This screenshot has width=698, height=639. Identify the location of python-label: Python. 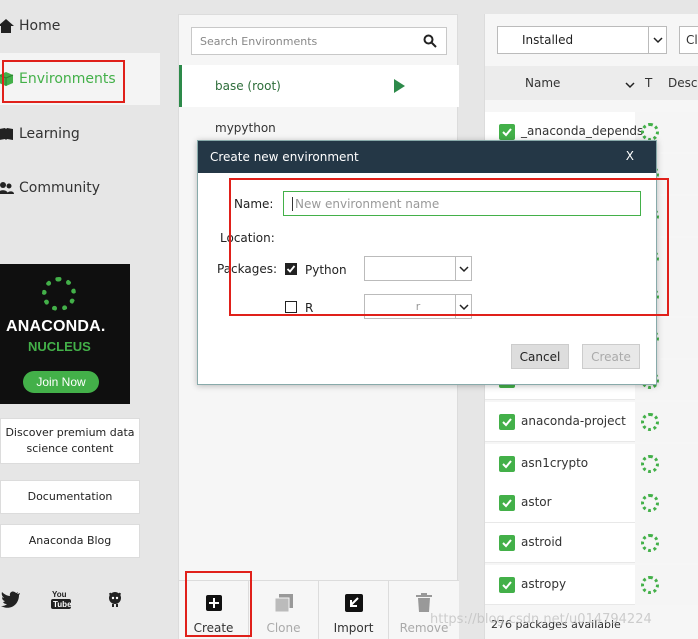
(326, 270).